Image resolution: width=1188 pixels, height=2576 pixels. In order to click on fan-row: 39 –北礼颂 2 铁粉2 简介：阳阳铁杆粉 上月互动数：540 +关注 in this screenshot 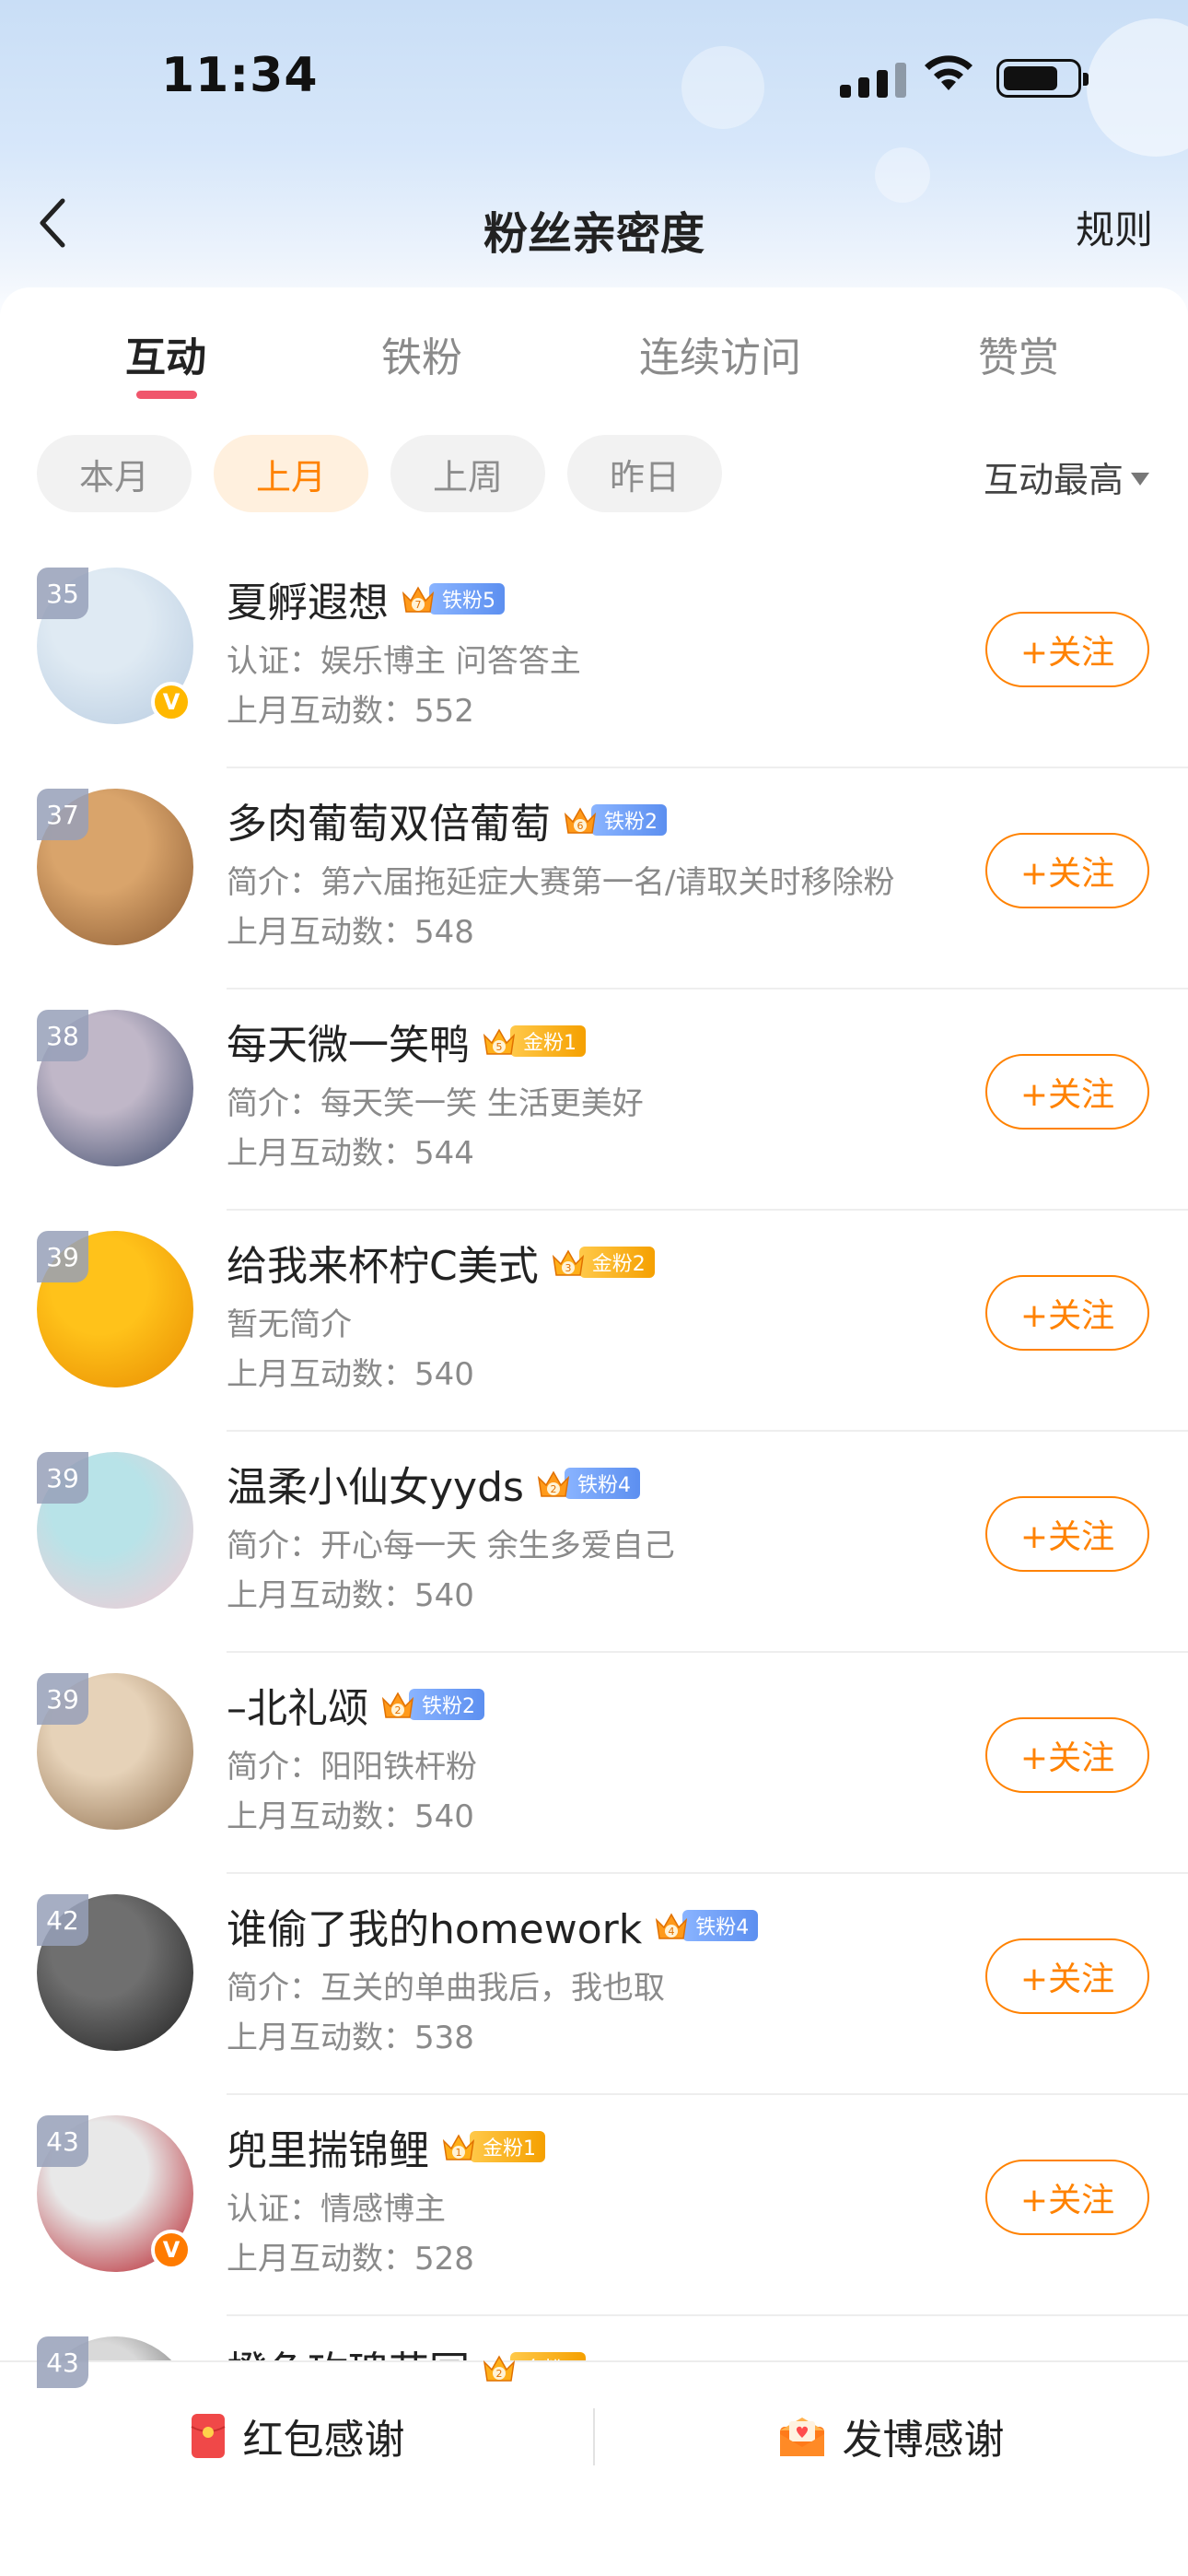, I will do `click(594, 1763)`.